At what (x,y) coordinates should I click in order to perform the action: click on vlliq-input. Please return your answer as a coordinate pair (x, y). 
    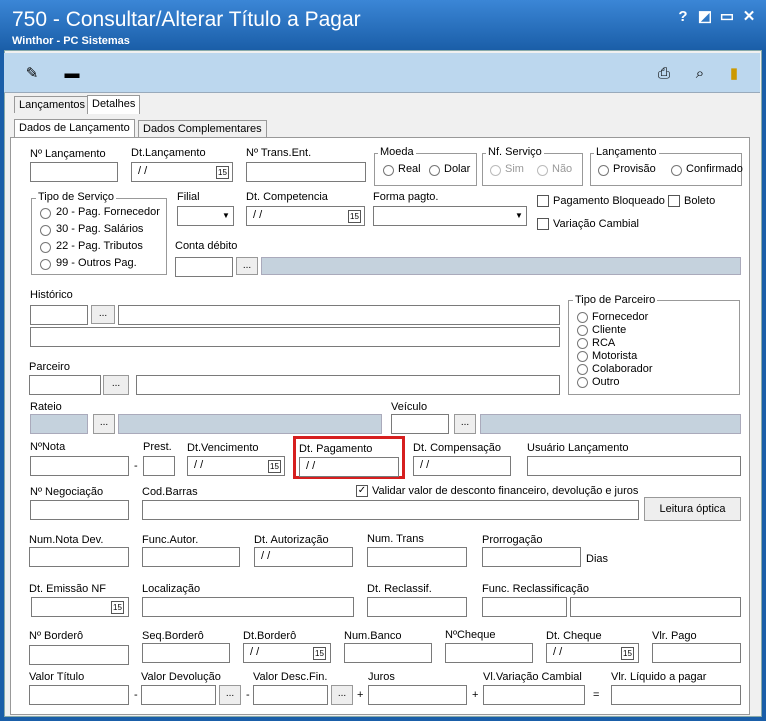
    Looking at the image, I should click on (676, 695).